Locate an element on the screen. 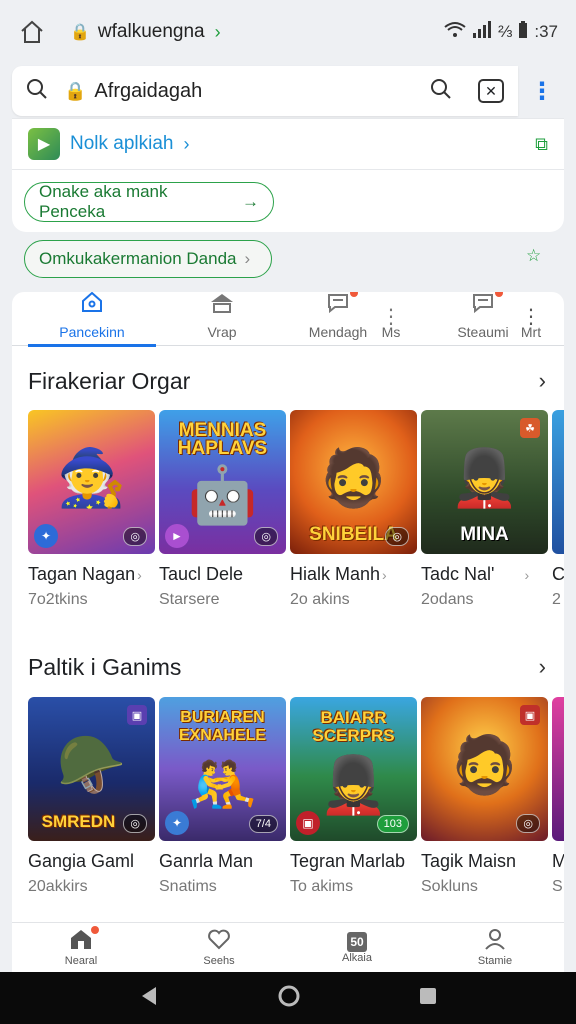 This screenshot has height=1024, width=576. tab-more: ⋮ Mrt is located at coordinates (531, 319).